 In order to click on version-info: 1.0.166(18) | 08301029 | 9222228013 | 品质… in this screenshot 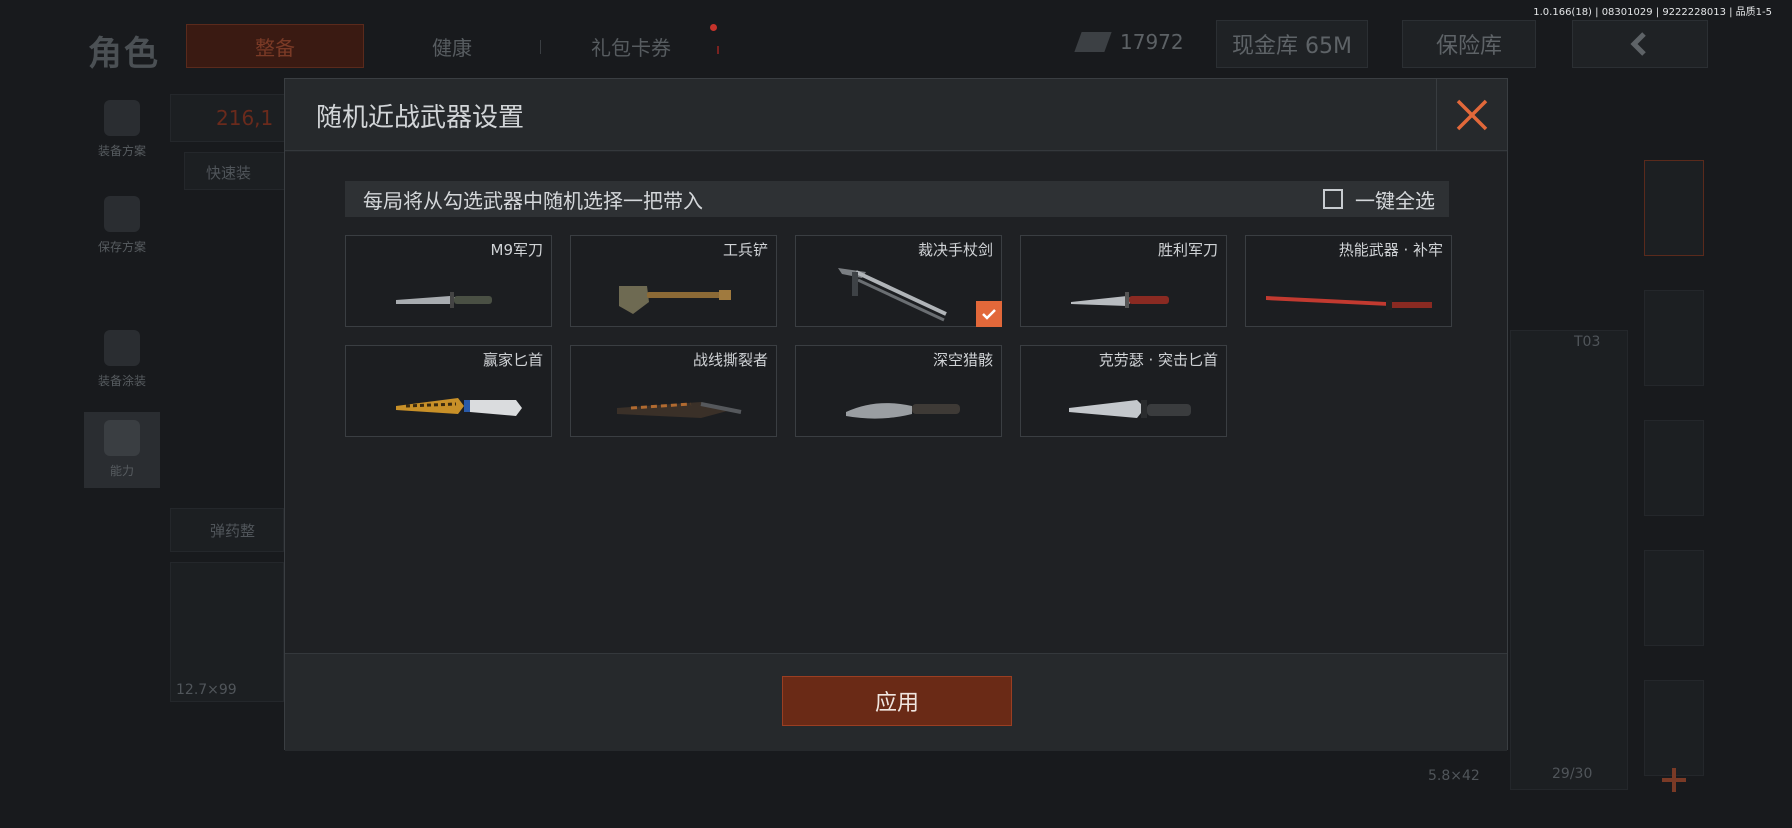, I will do `click(1652, 12)`.